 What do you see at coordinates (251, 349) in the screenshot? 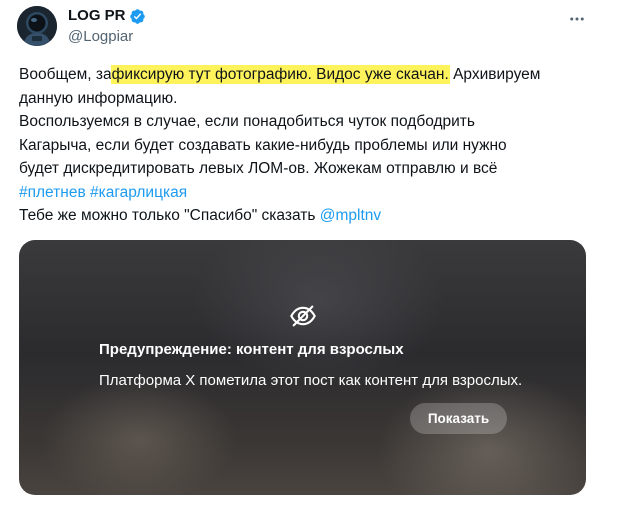
I see `content-warning-title: Предупреждение: контент для взрослых` at bounding box center [251, 349].